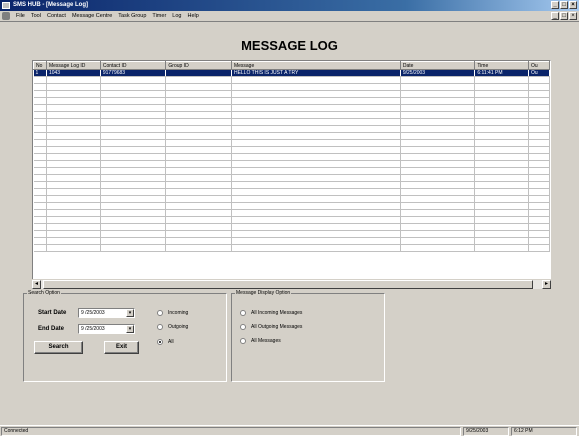 The width and height of the screenshot is (579, 436). I want to click on radio-outgoing: Outgoing, so click(172, 327).